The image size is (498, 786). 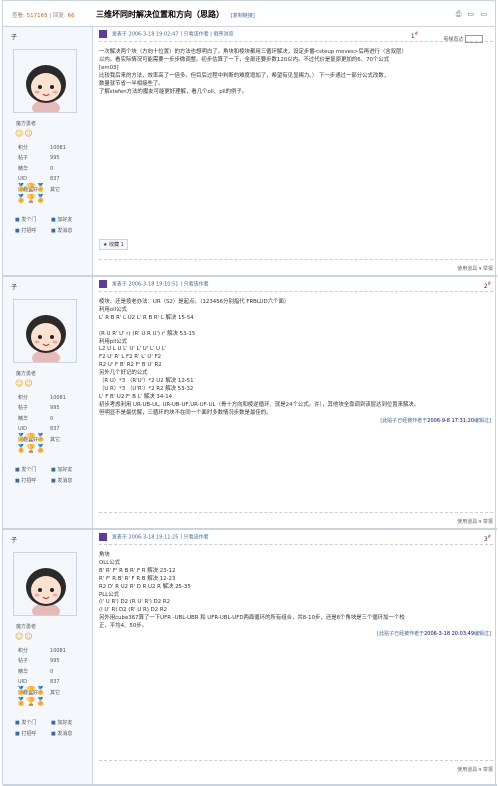 What do you see at coordinates (146, 388) in the screenshot?
I see `post-line: （U R）*3 （U'R'）*2 R2 解决 53-32` at bounding box center [146, 388].